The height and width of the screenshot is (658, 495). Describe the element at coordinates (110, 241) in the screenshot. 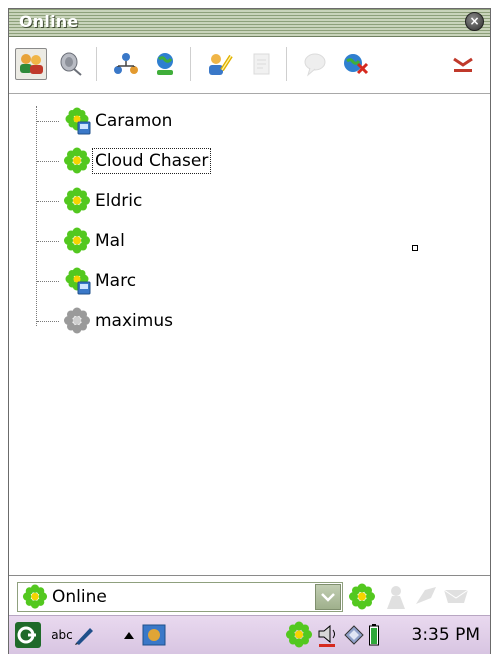

I see `contact-name: Mal` at that location.